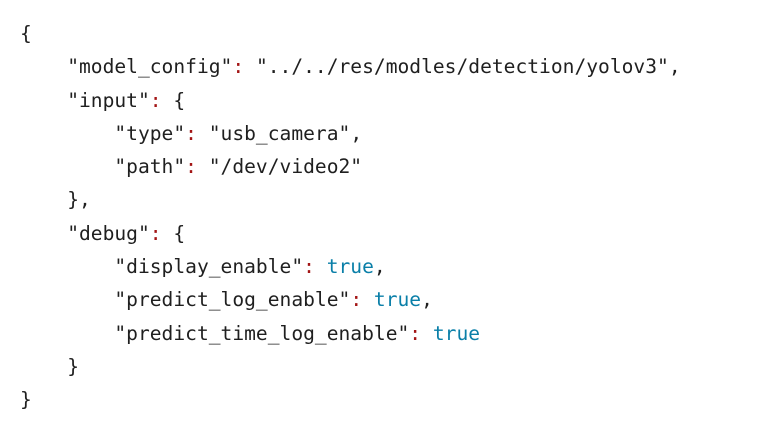 The height and width of the screenshot is (422, 772). I want to click on path-key: "path", so click(150, 167).